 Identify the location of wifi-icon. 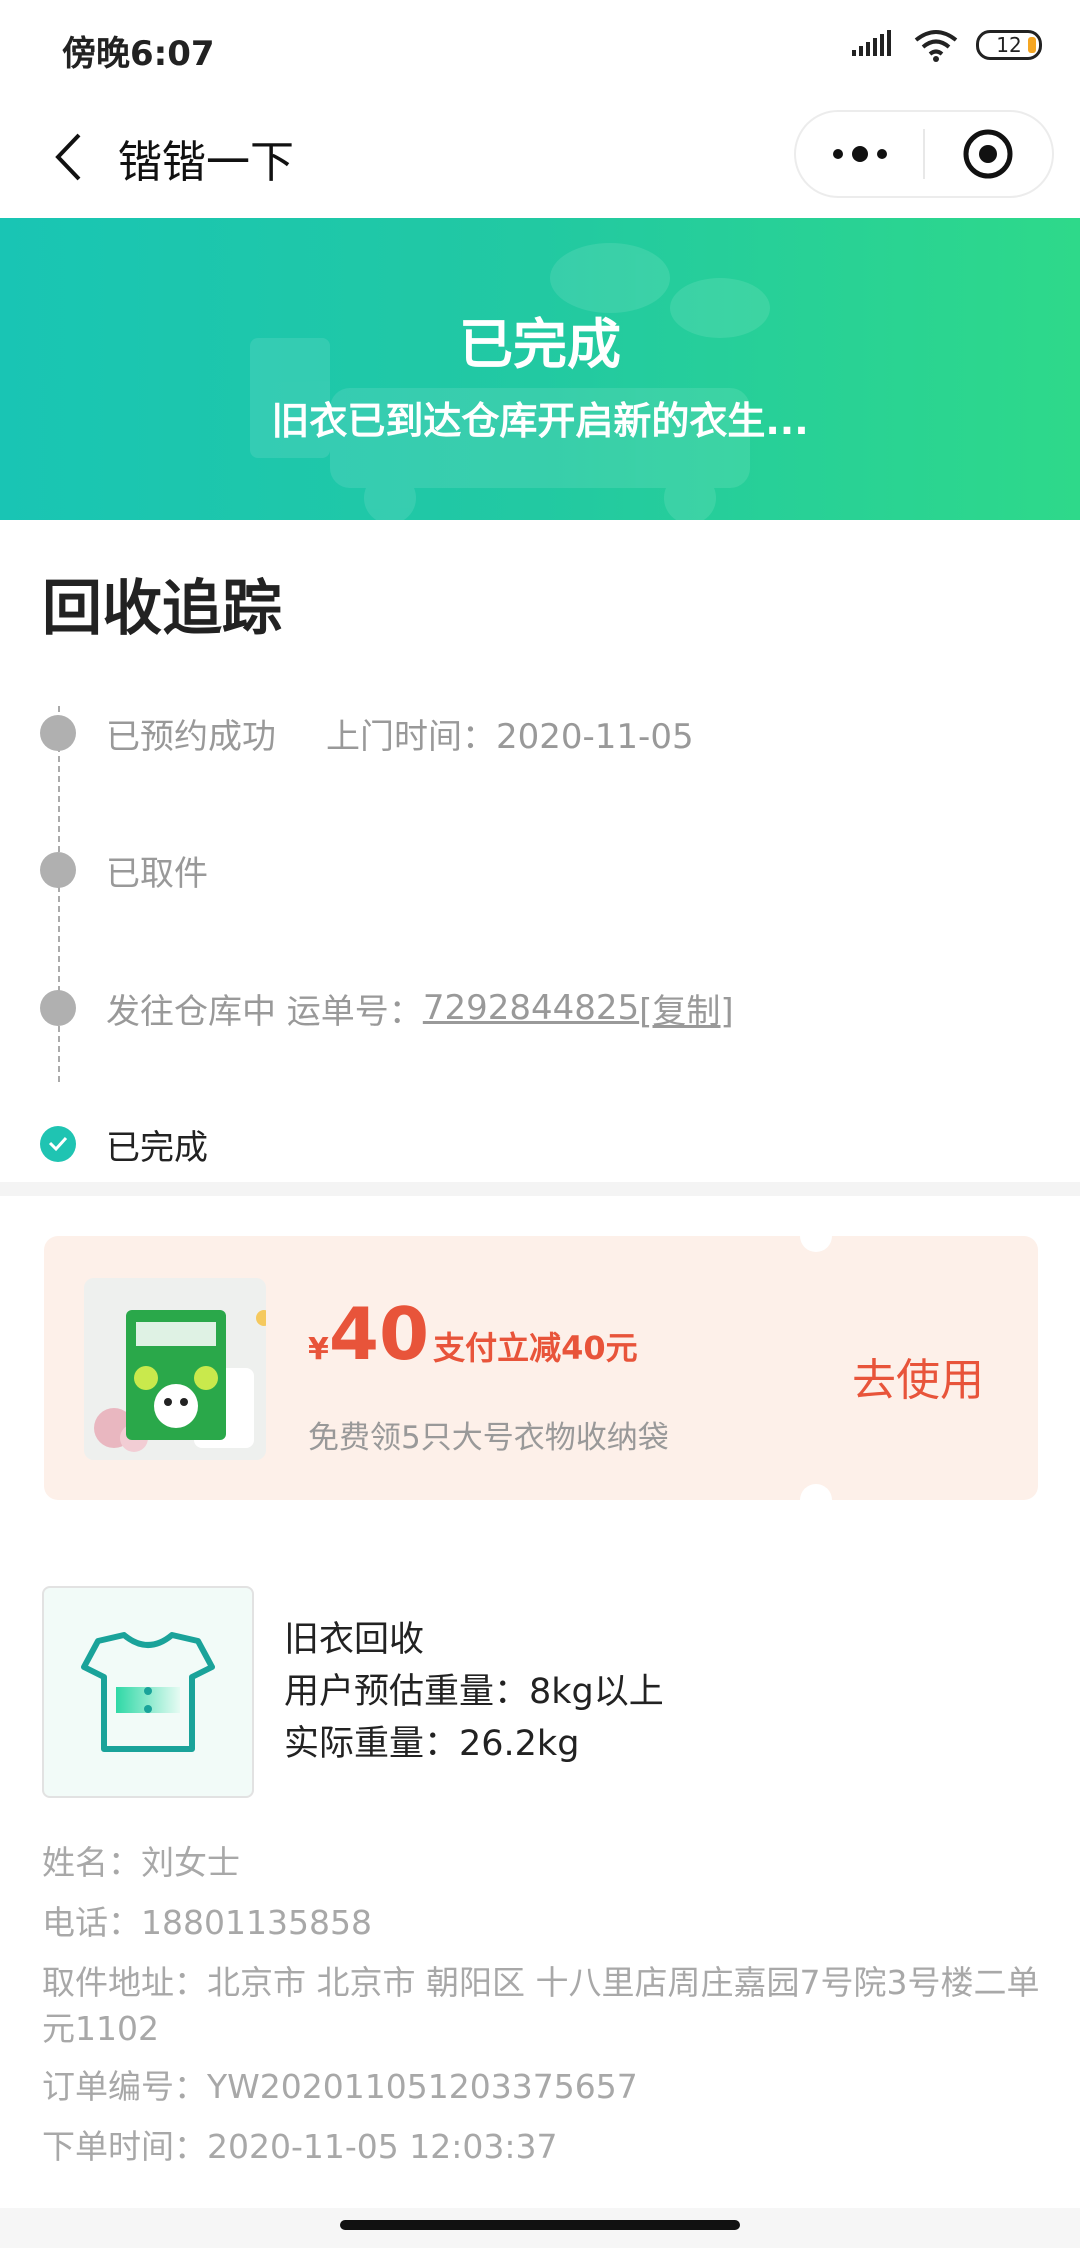
(936, 46).